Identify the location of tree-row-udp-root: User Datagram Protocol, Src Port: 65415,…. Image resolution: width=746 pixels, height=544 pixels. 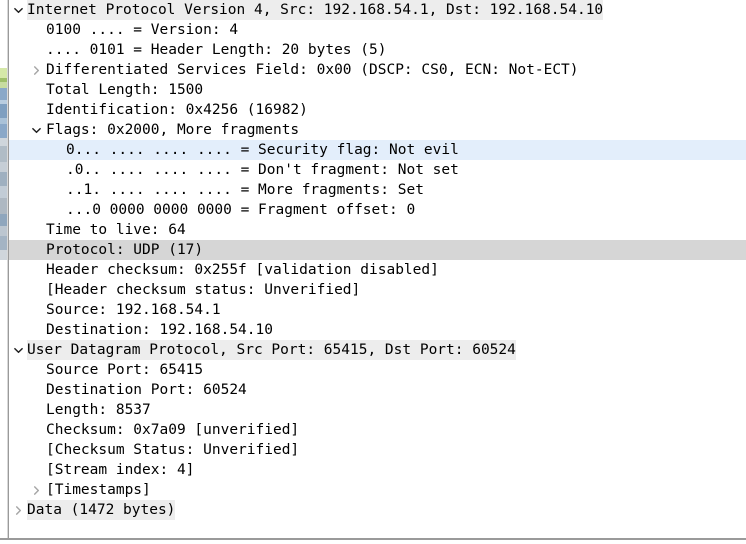
(377, 350).